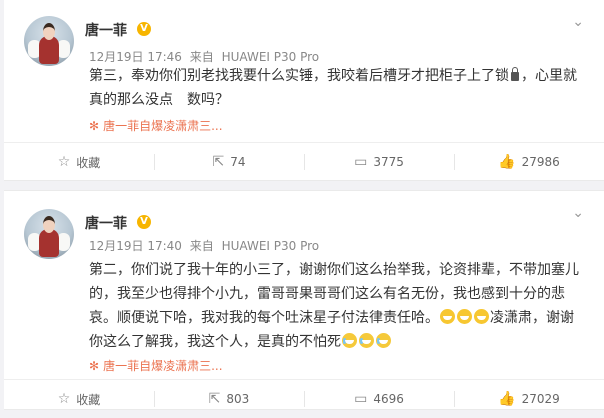  I want to click on like-button: 👍 27986, so click(529, 162).